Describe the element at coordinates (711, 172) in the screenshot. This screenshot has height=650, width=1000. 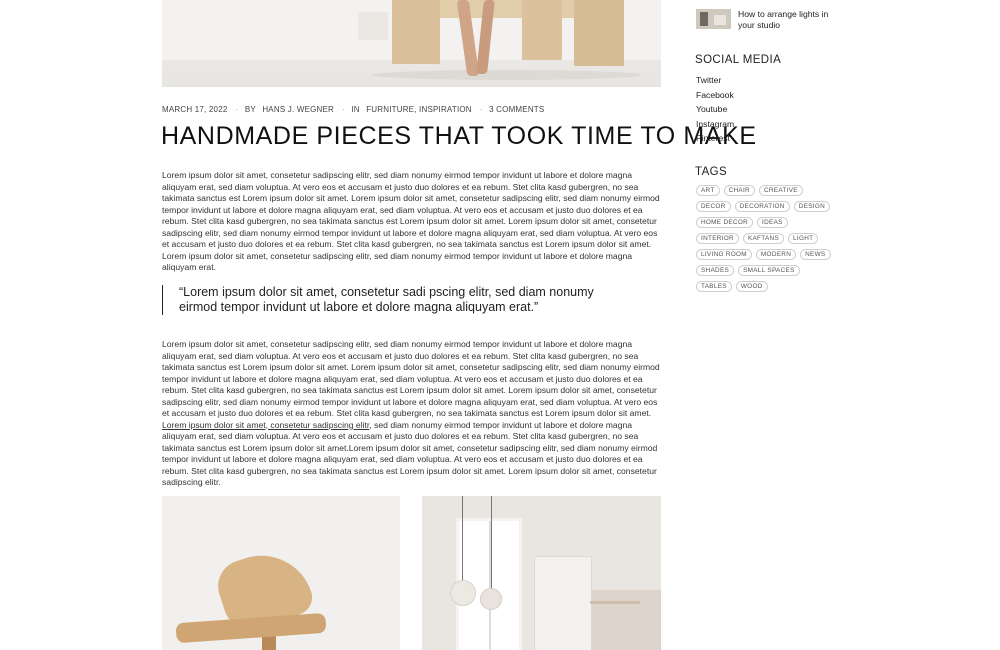
I see `tags-heading: TAGS` at that location.